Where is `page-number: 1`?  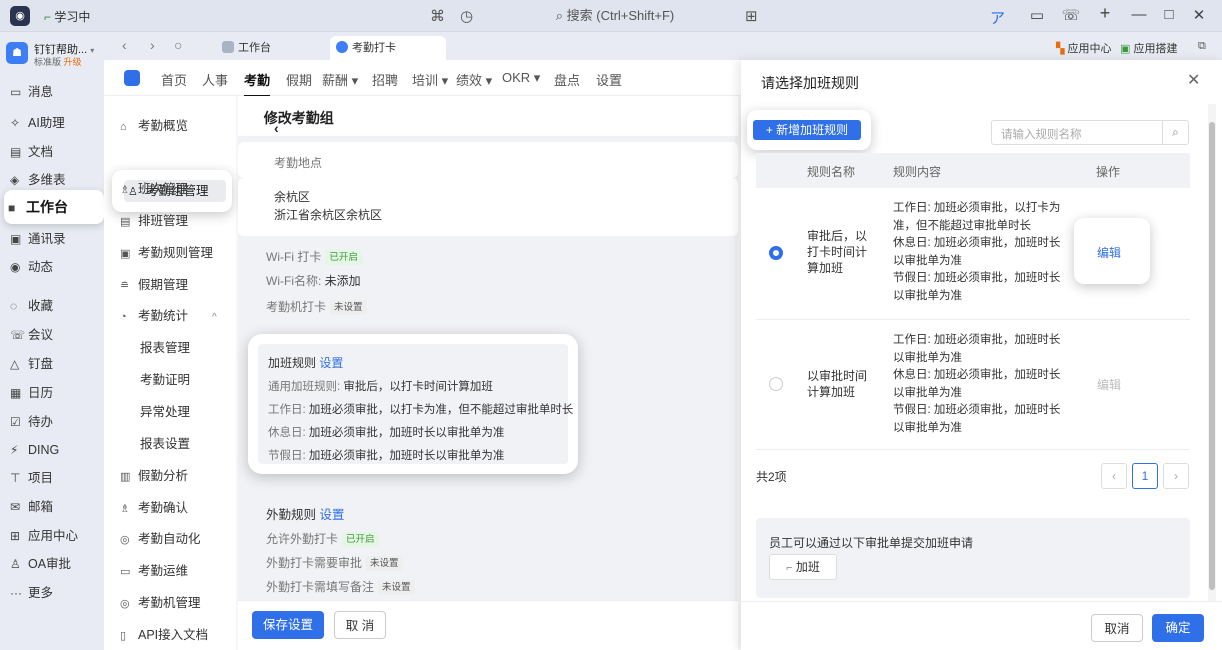 page-number: 1 is located at coordinates (1145, 476).